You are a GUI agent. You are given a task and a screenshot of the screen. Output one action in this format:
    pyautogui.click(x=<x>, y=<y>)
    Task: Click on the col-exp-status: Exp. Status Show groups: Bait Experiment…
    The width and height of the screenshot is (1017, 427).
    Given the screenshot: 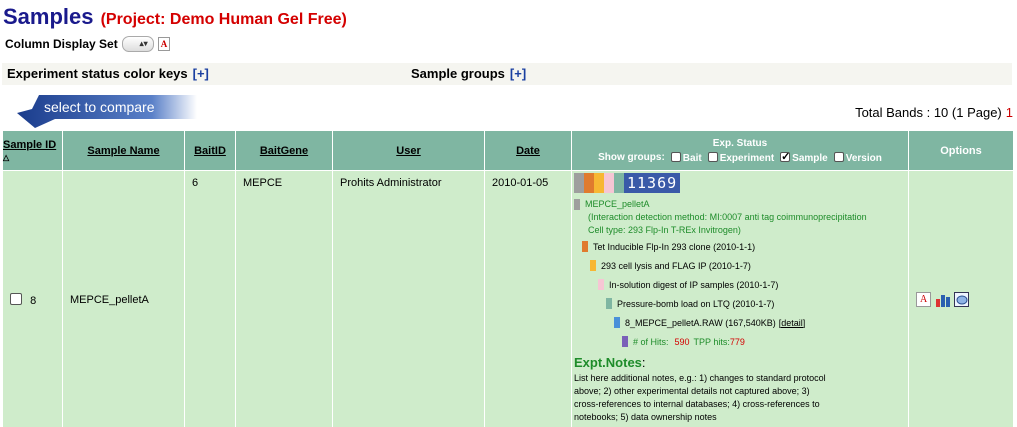 What is the action you would take?
    pyautogui.click(x=740, y=150)
    